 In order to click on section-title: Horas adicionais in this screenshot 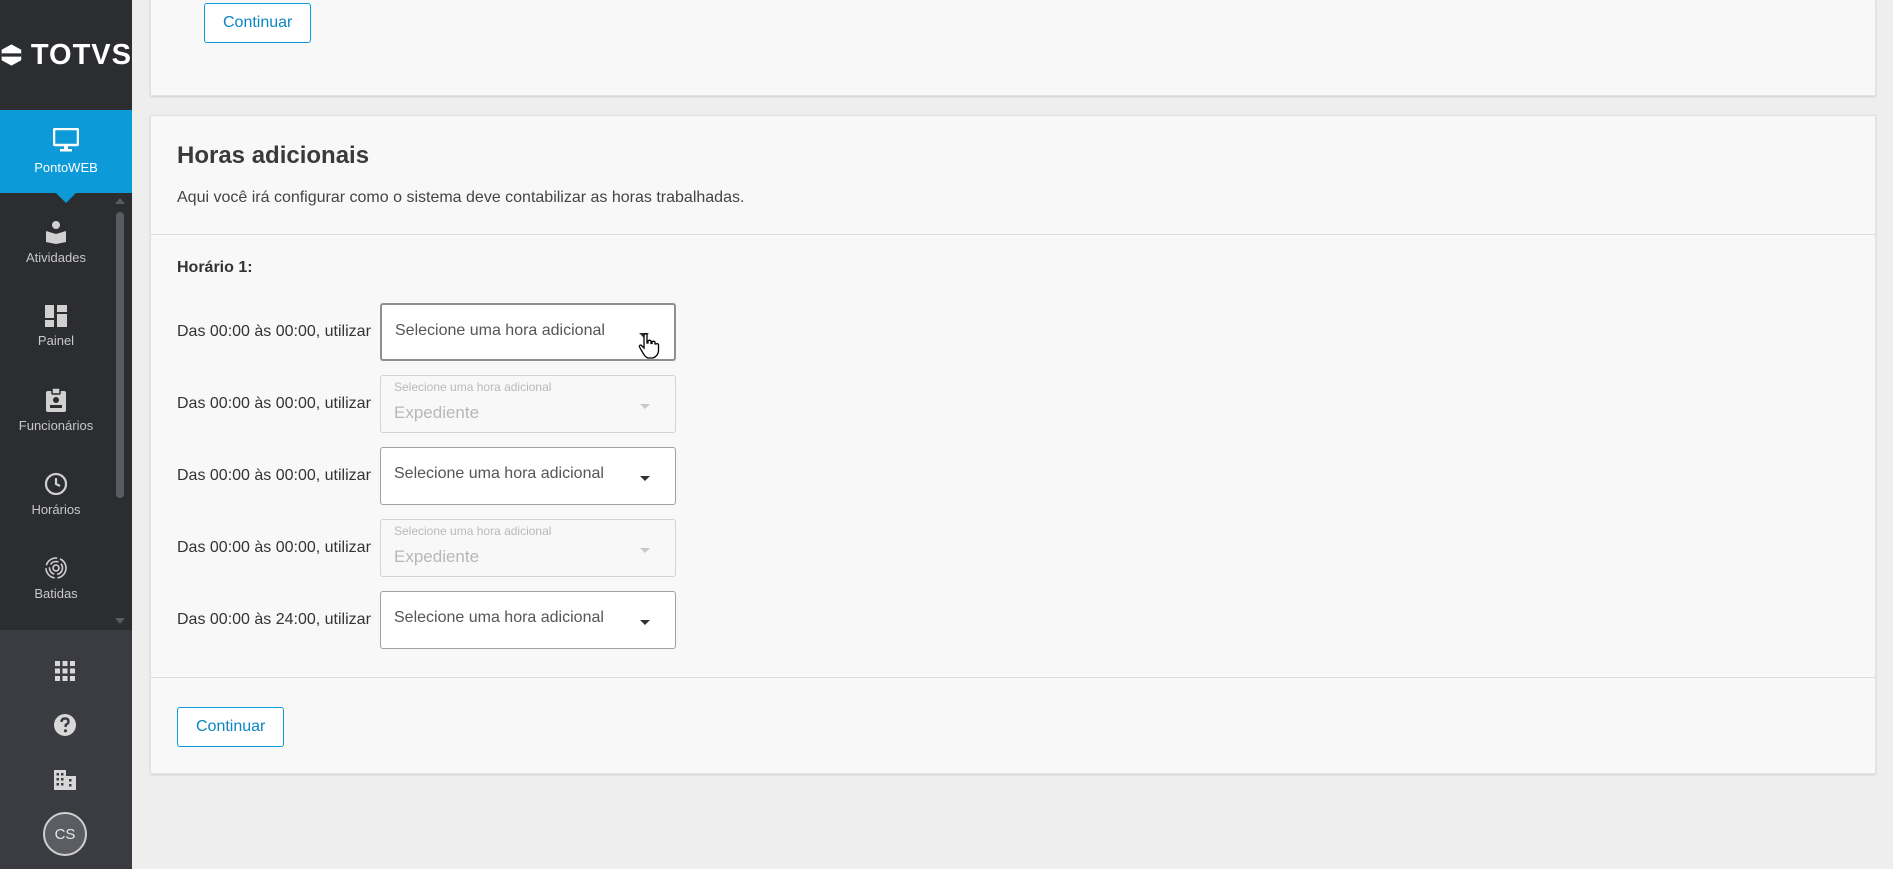, I will do `click(273, 155)`.